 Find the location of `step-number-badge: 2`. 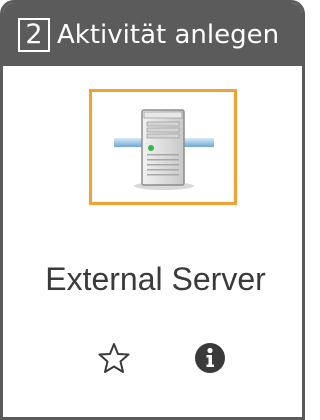

step-number-badge: 2 is located at coordinates (34, 34).